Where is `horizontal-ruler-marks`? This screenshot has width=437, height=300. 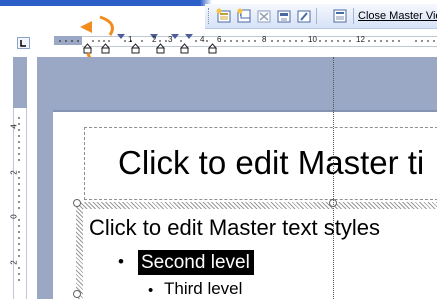 horizontal-ruler-marks is located at coordinates (247, 44).